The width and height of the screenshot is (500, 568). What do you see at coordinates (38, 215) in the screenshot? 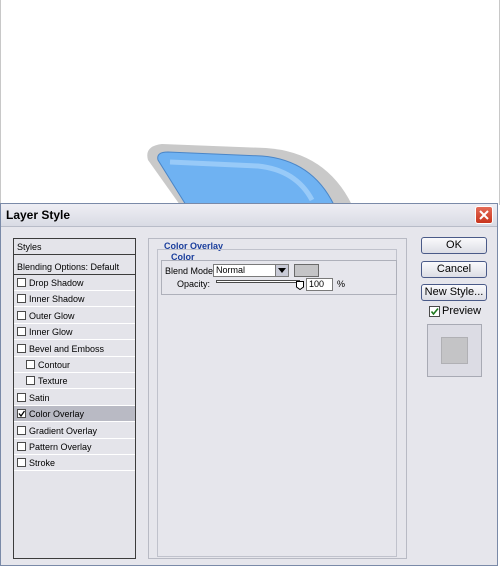
I see `dialog-title: Layer Style` at bounding box center [38, 215].